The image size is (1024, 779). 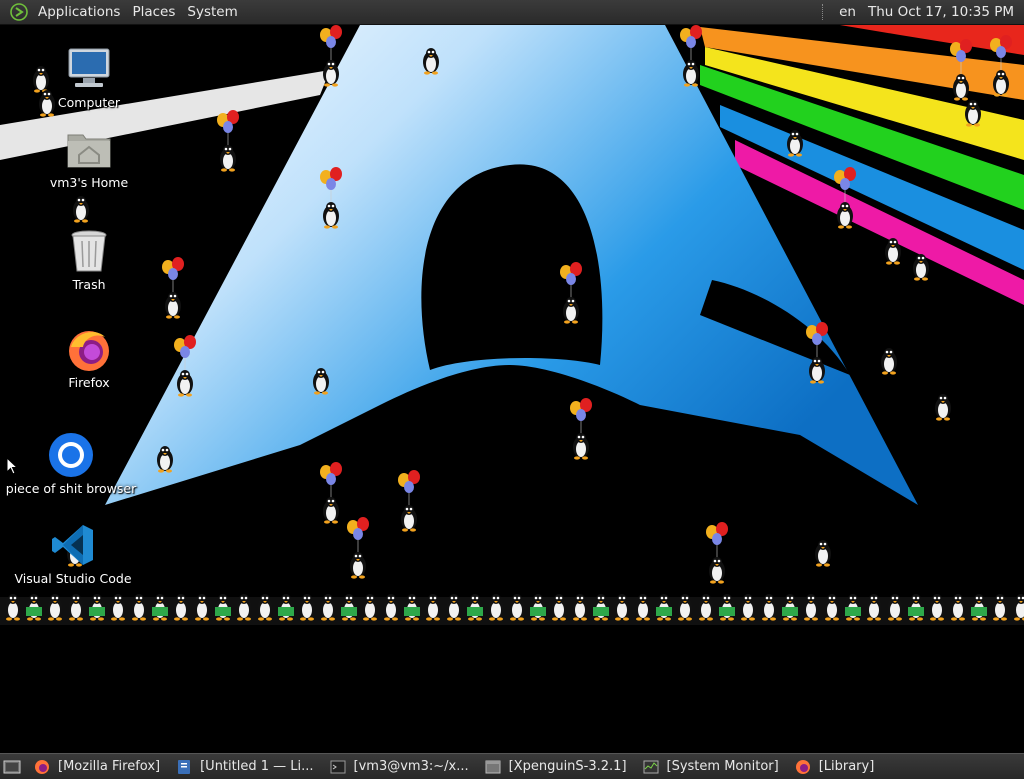 I want to click on taskbar-item-system-monitor: [System Monitor], so click(x=712, y=766).